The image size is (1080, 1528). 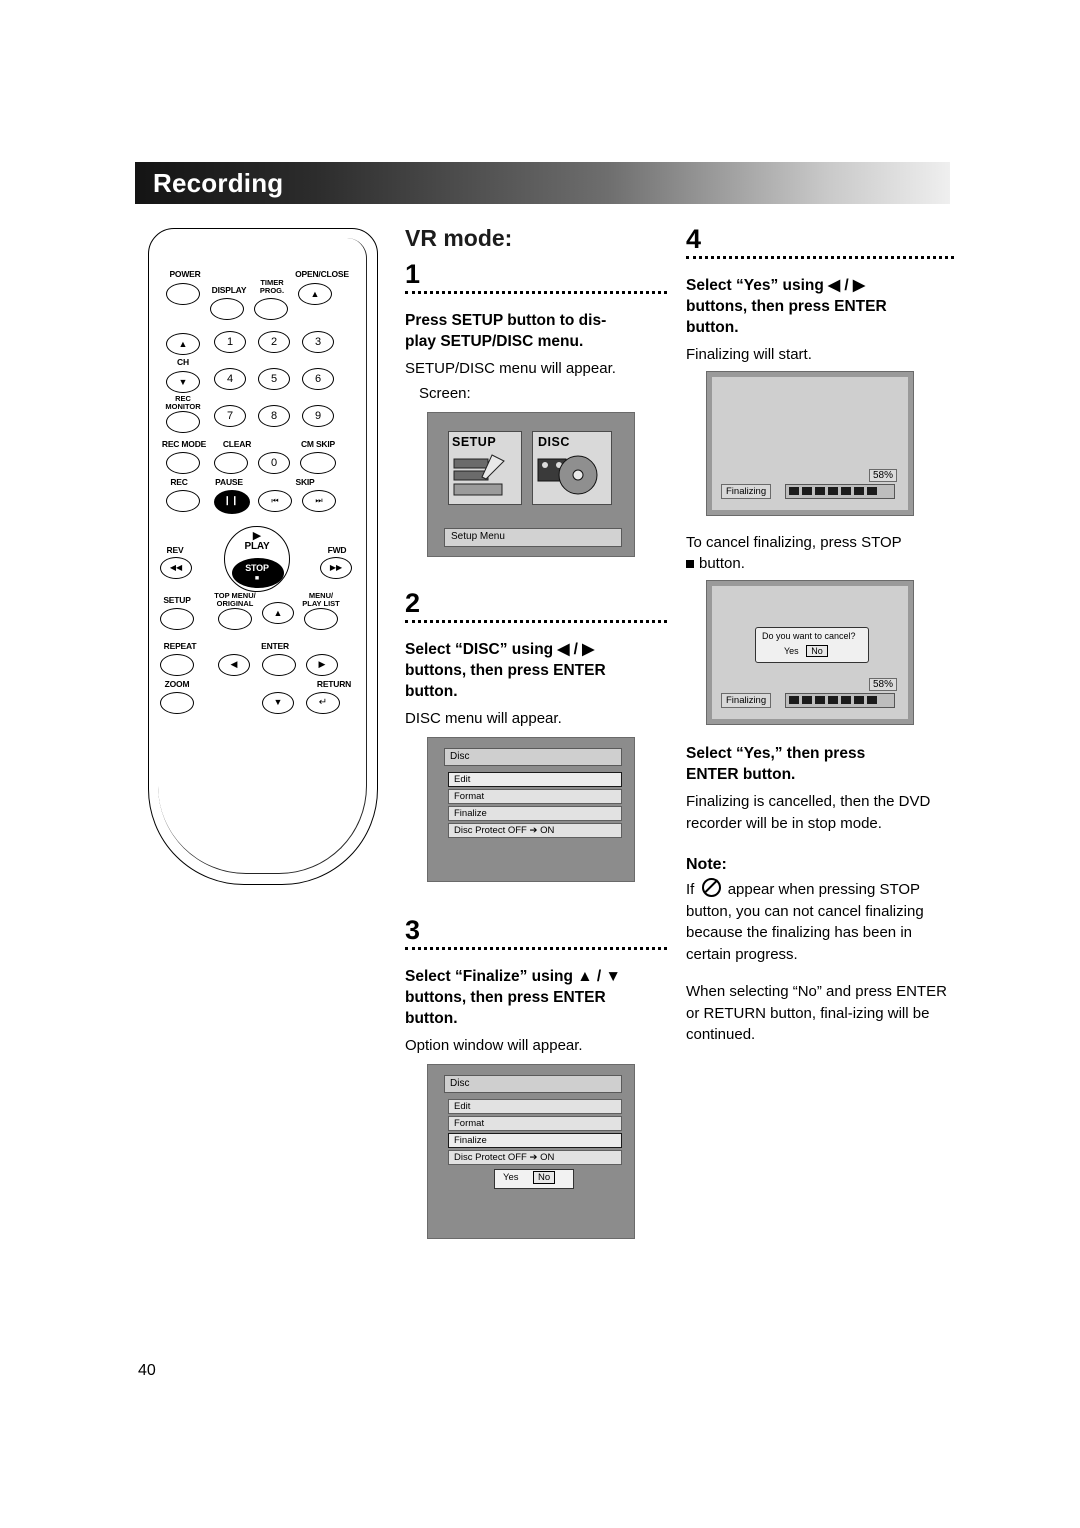 I want to click on remote-button-cm-skip, so click(x=318, y=463).